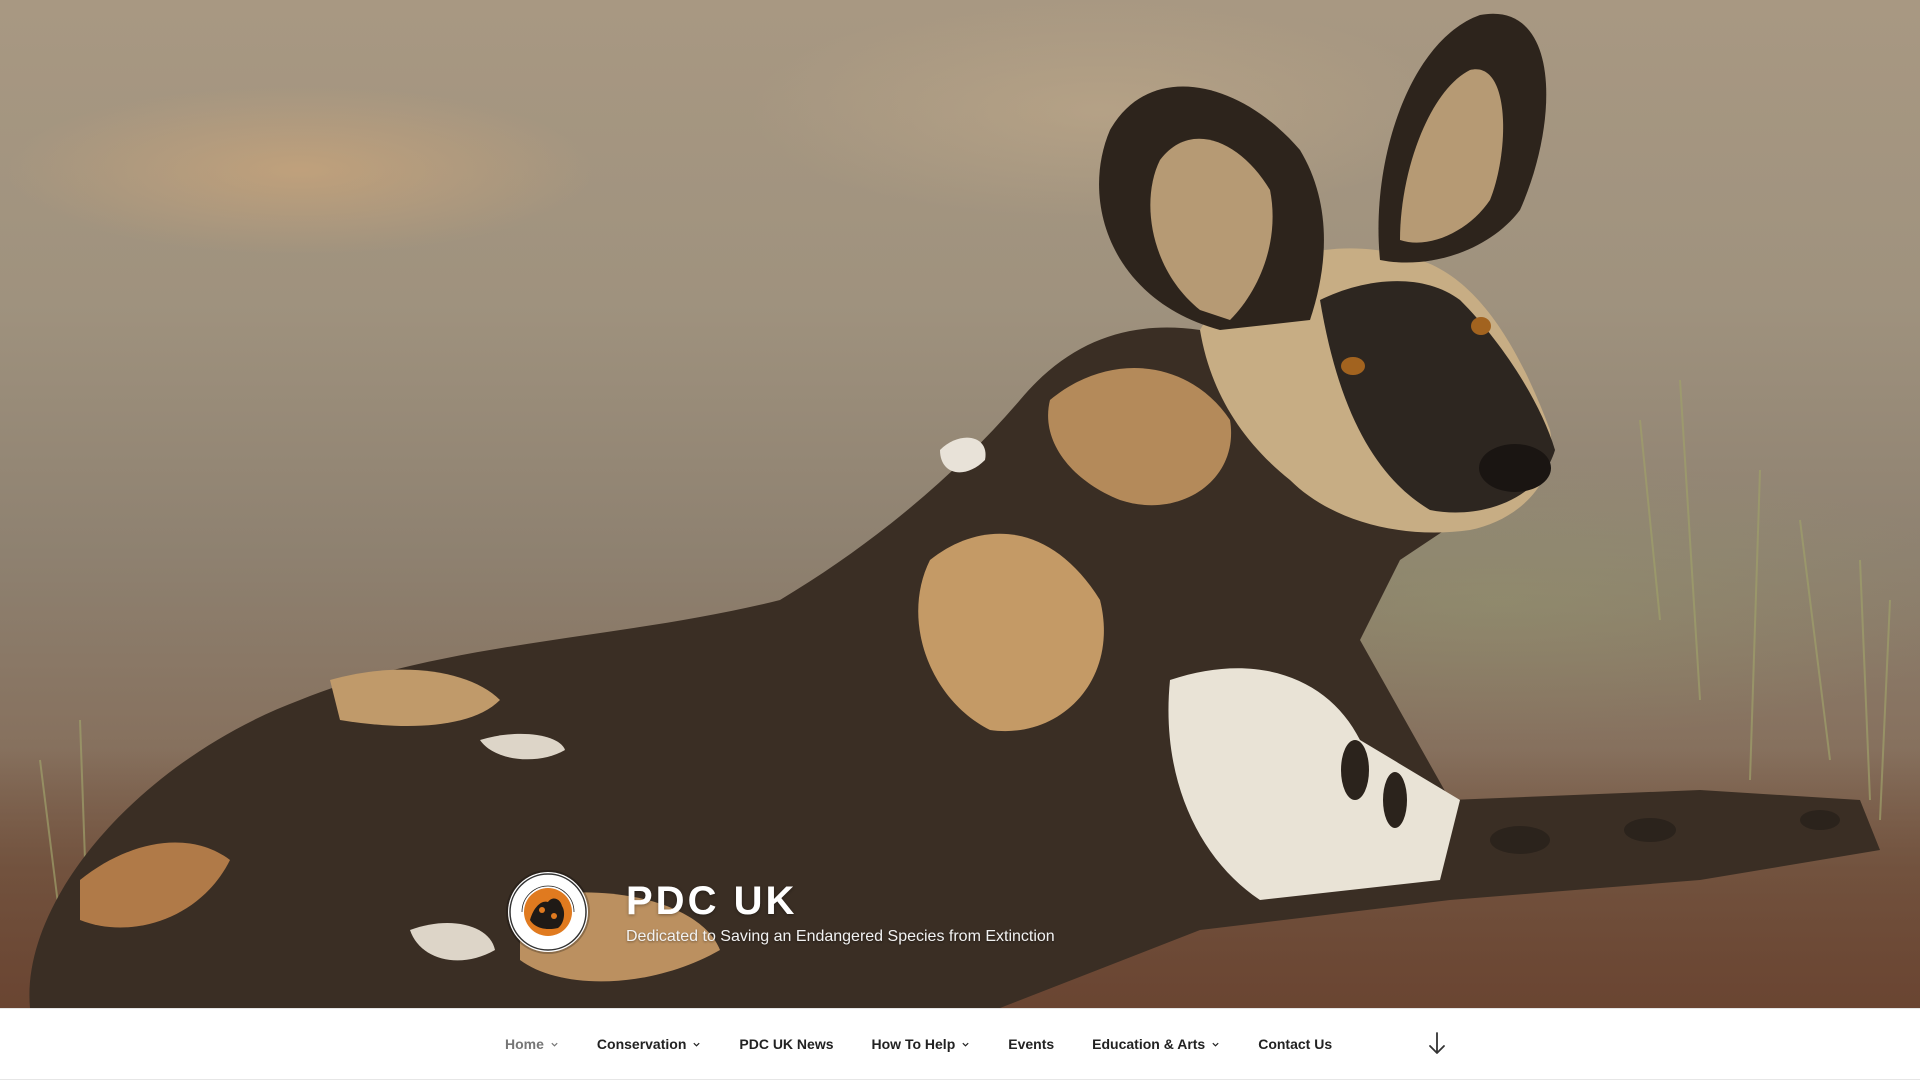  What do you see at coordinates (840, 901) in the screenshot?
I see `site-title: PDC UK` at bounding box center [840, 901].